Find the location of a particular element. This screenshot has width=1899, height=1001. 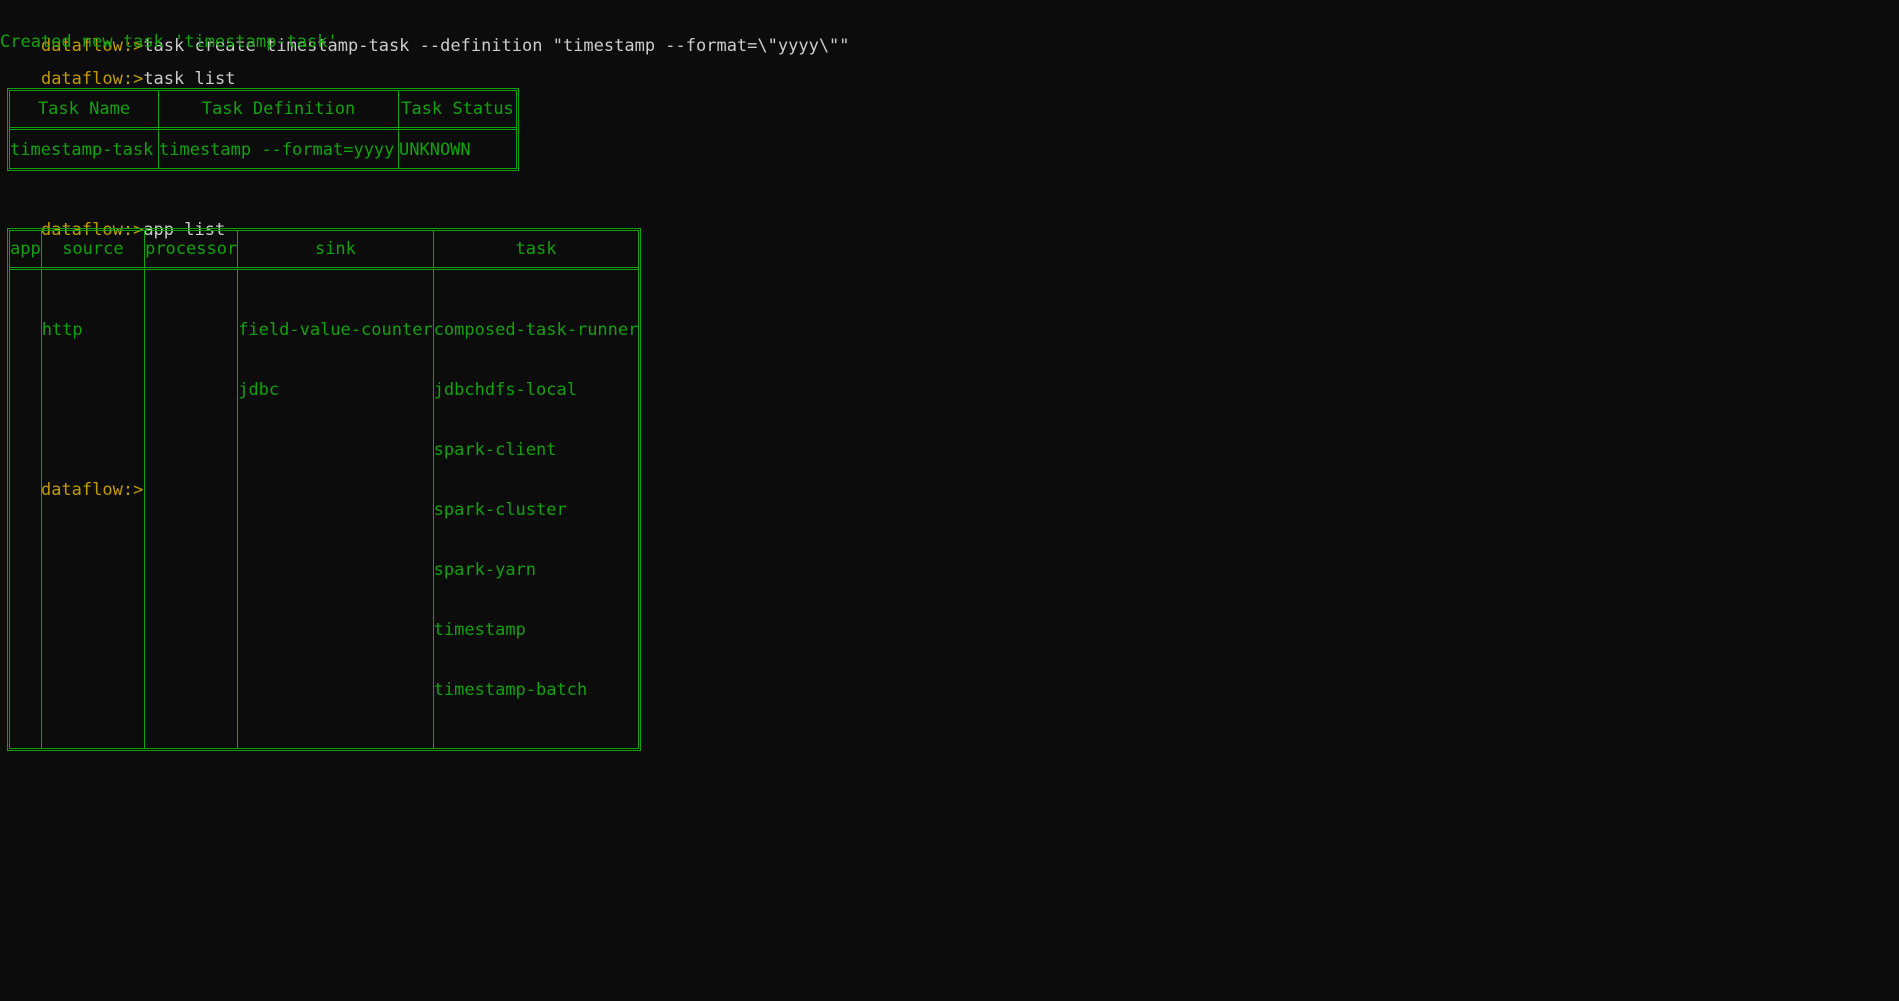

table-header-cell: processor is located at coordinates (191, 250).